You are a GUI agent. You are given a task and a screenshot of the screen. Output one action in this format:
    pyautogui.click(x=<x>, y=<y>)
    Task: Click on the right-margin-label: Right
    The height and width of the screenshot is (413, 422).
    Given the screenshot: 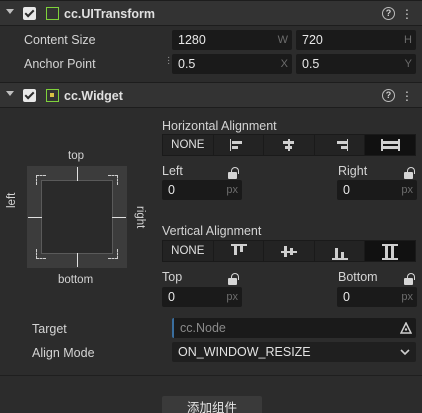 What is the action you would take?
    pyautogui.click(x=353, y=171)
    